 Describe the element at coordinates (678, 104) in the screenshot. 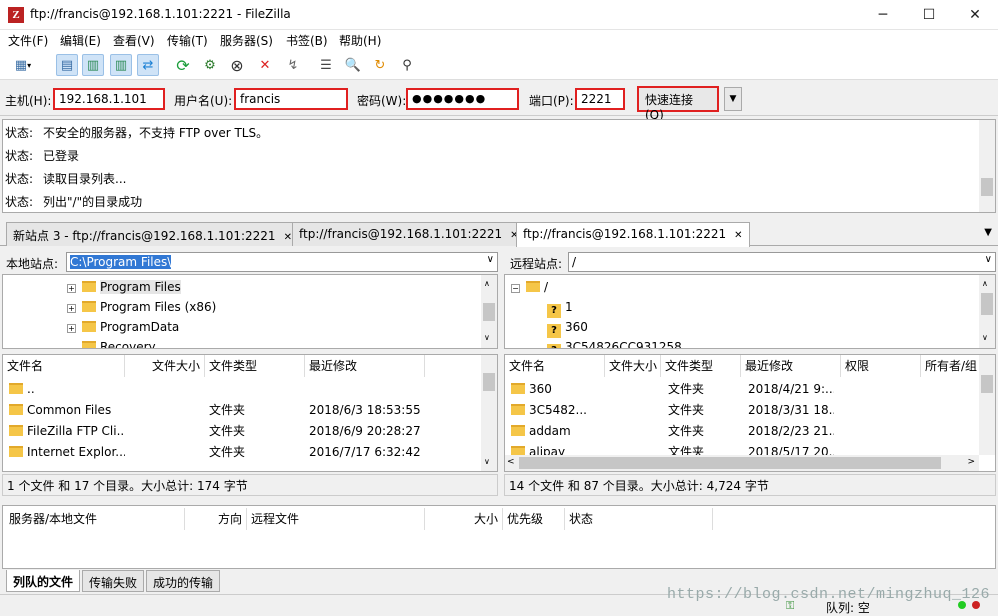

I see `quickconnect-button: 快速连接(Q)` at that location.